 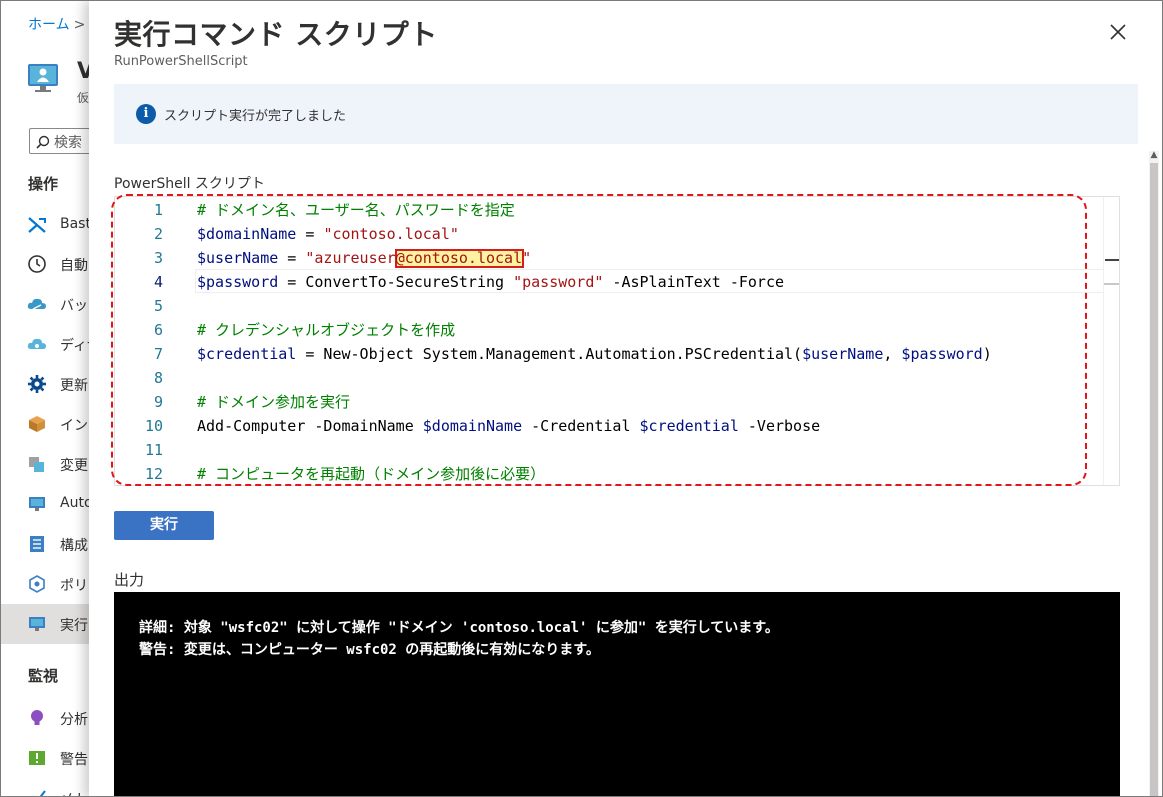 I want to click on page-title: 実行コマンド スクリプト, so click(x=276, y=34).